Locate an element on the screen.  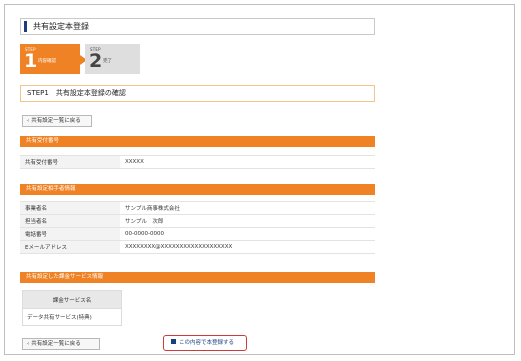
email-value: XXXXXXXX@XXXXXXXXXXXXXXXXXXX is located at coordinates (247, 247).